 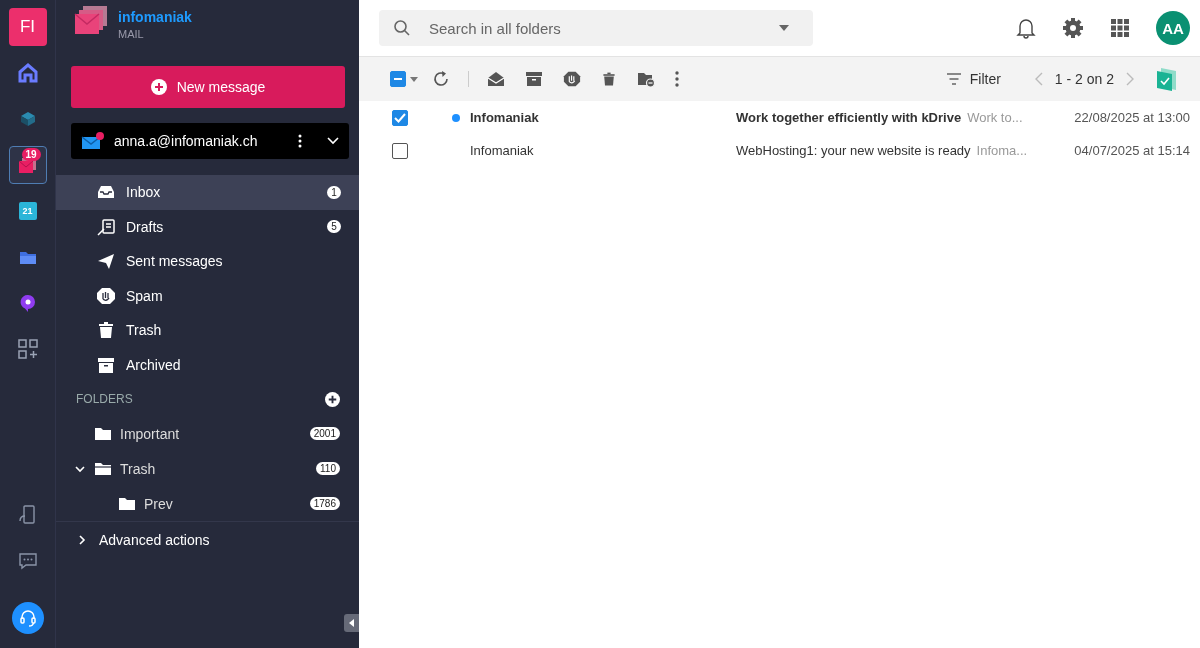 I want to click on mailbox-item: Sent messages, so click(x=207, y=261).